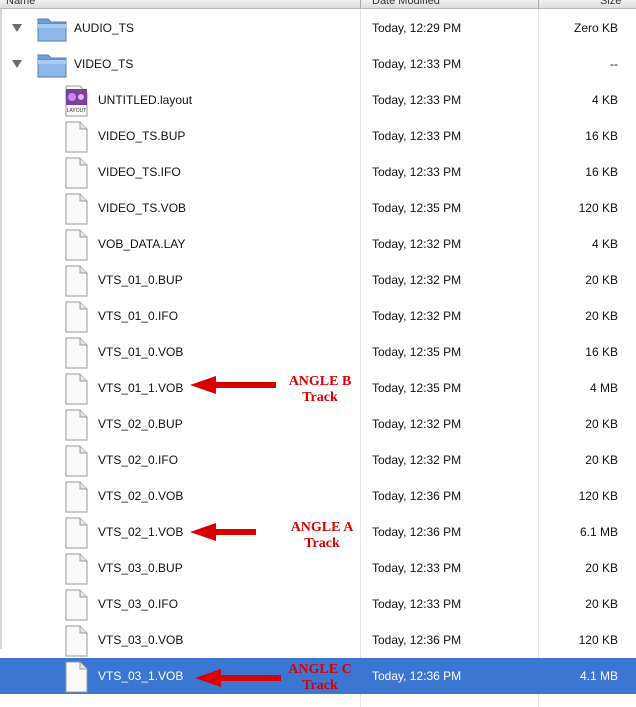  Describe the element at coordinates (141, 676) in the screenshot. I see `file-name: VTS_03_1.VOB` at that location.